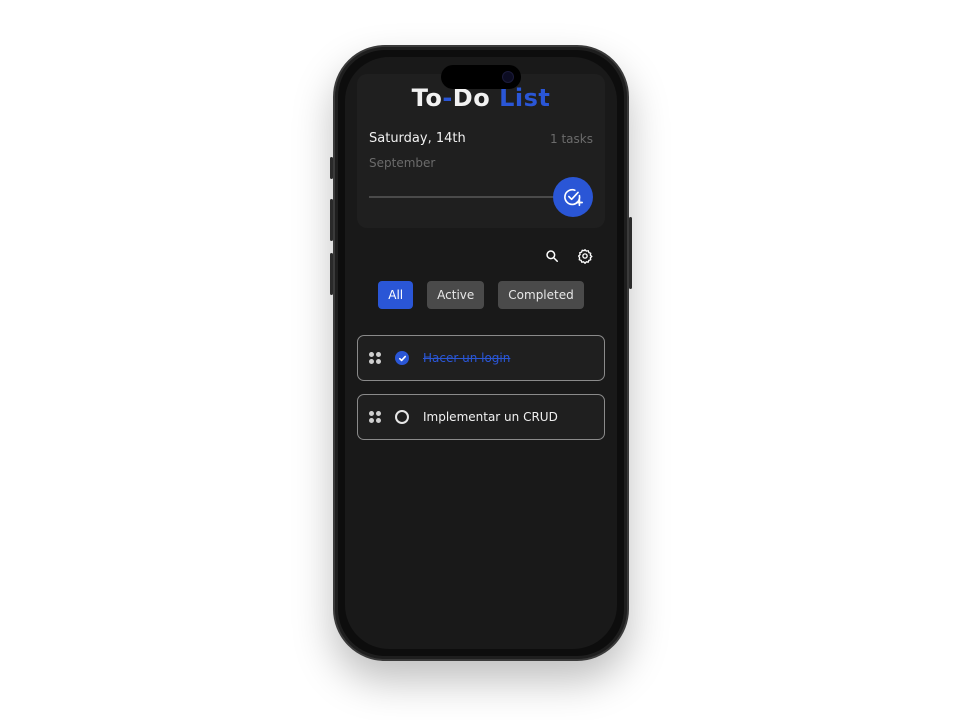  What do you see at coordinates (402, 163) in the screenshot?
I see `current-month: September` at bounding box center [402, 163].